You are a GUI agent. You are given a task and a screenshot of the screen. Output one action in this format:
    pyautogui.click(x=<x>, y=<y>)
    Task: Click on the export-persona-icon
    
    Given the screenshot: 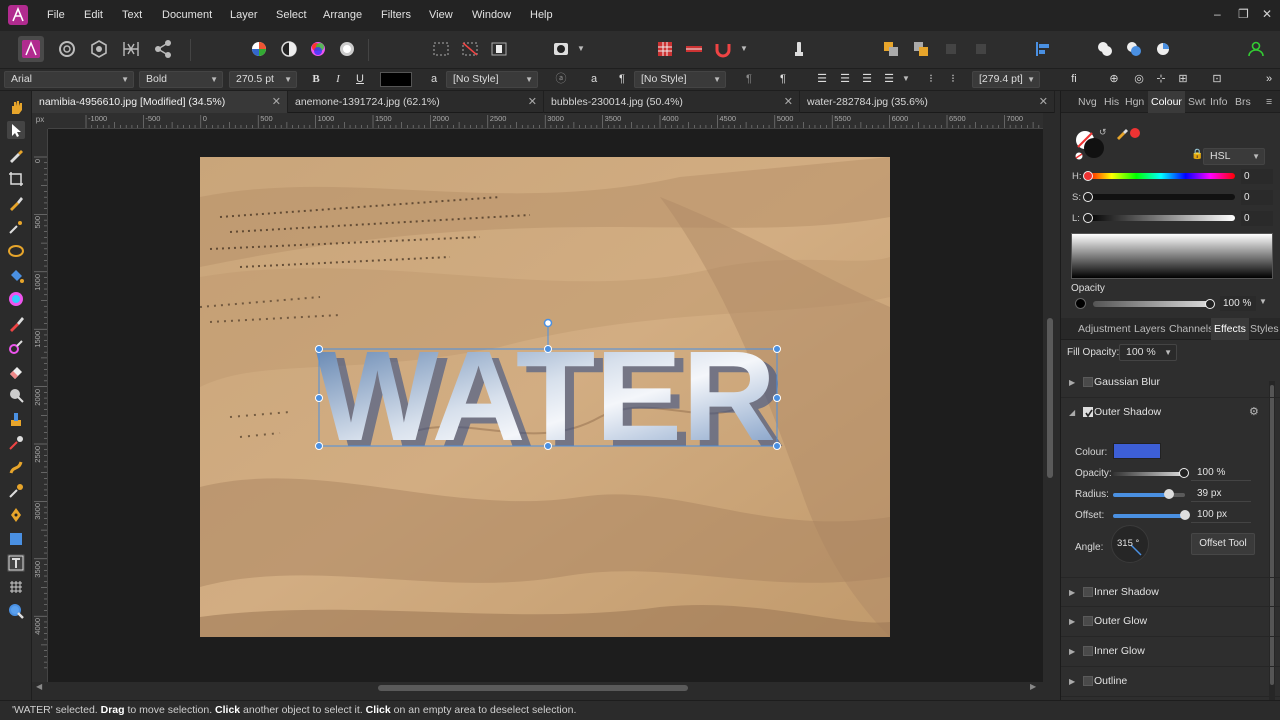 What is the action you would take?
    pyautogui.click(x=163, y=49)
    